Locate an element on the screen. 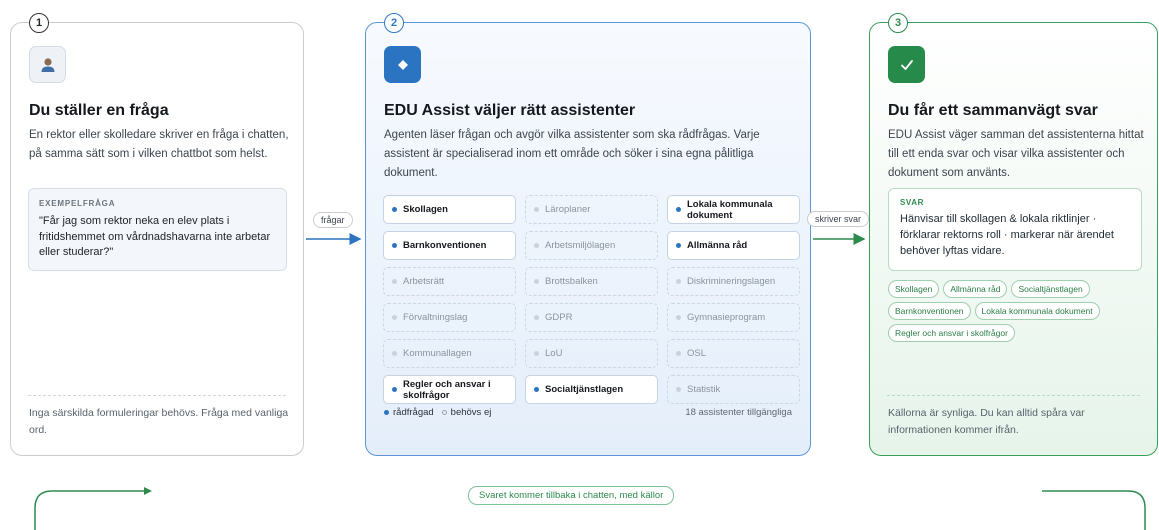 The image size is (1159, 530). assistant-label: GDPR is located at coordinates (559, 317).